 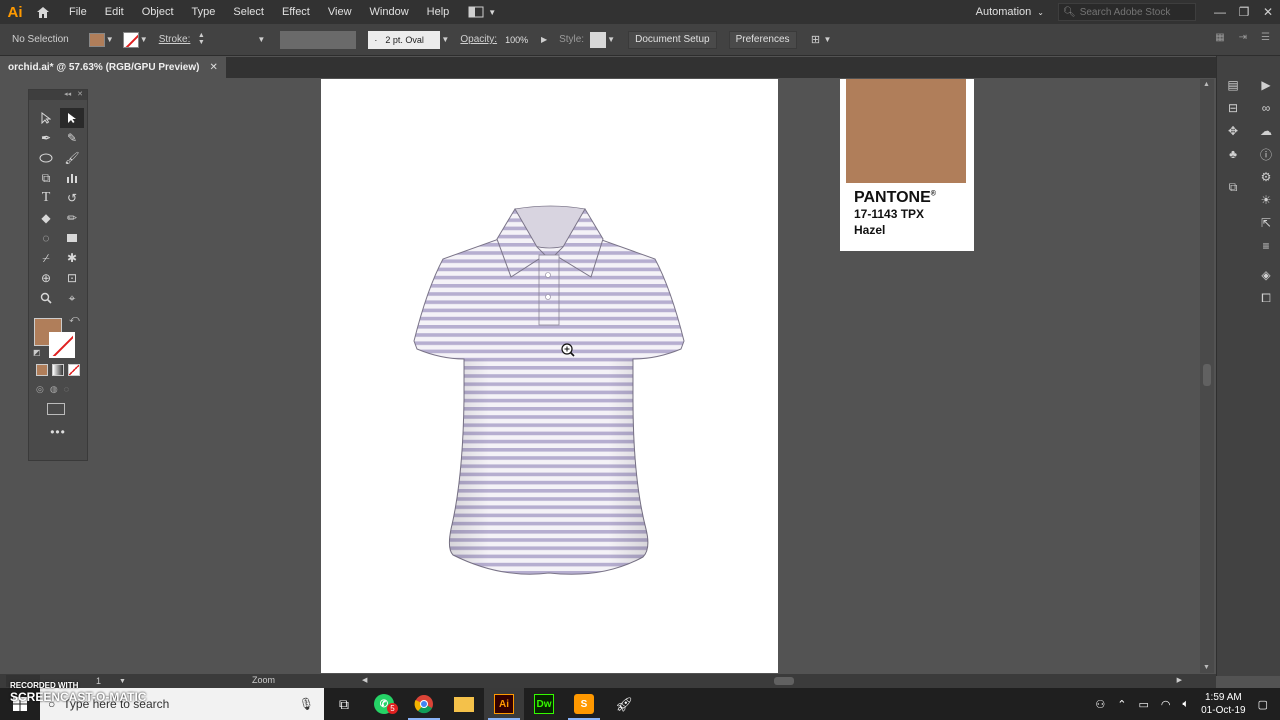 I want to click on scroll-down-icon: ▼, so click(x=1206, y=667).